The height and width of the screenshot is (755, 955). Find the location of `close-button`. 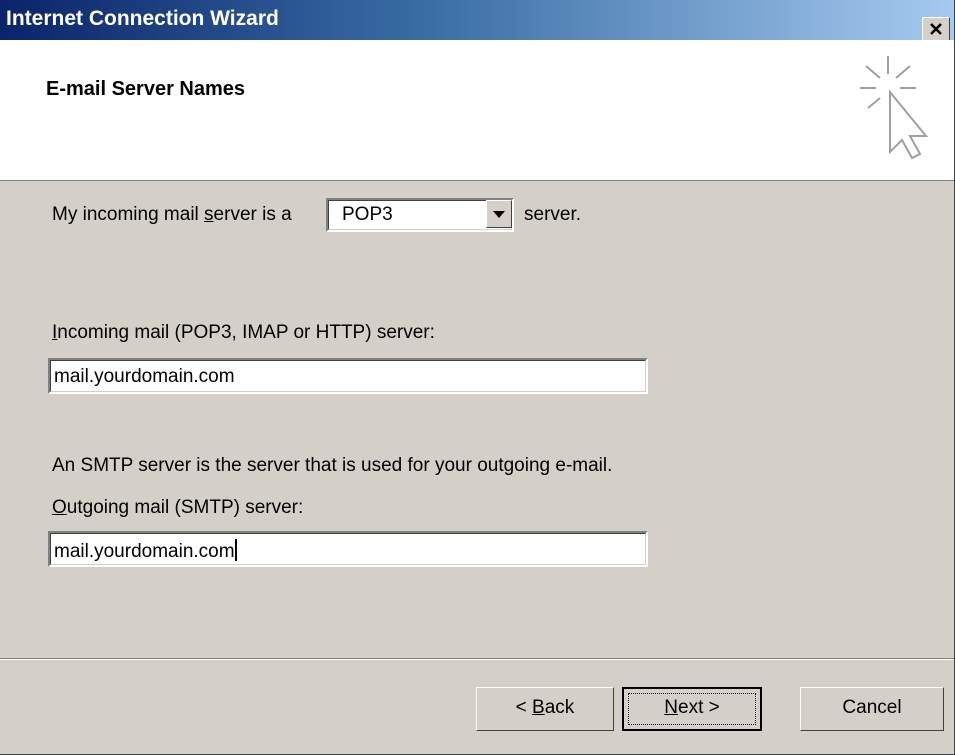

close-button is located at coordinates (936, 29).